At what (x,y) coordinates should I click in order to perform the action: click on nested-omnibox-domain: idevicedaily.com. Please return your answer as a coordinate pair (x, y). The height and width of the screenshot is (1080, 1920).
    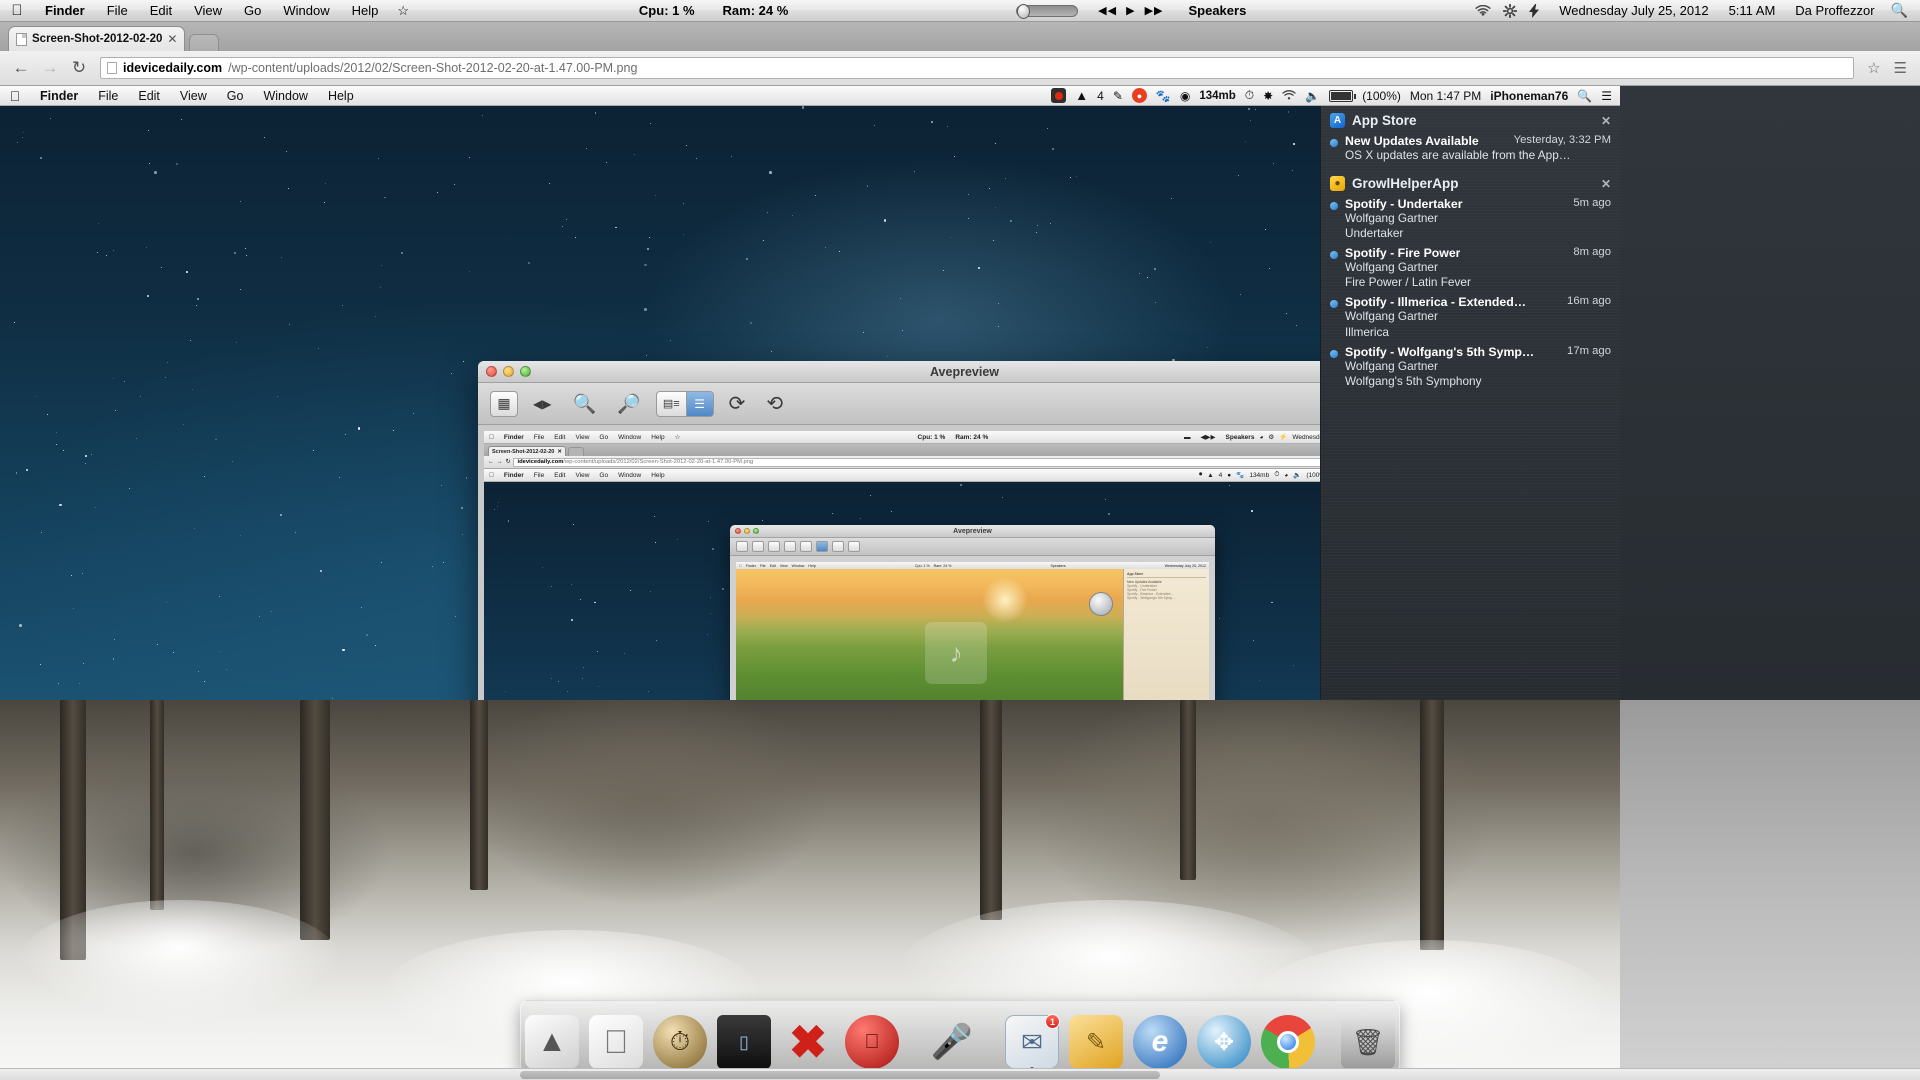
    Looking at the image, I should click on (540, 462).